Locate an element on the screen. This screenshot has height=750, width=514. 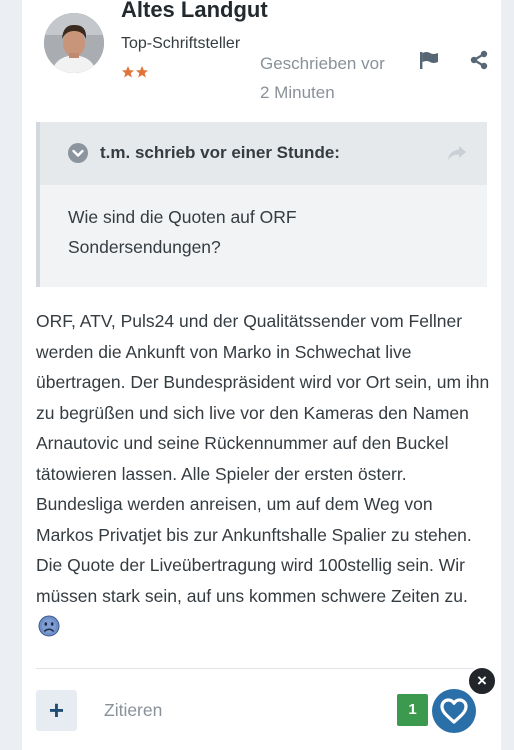
reaction-count-badge: 1 is located at coordinates (412, 710).